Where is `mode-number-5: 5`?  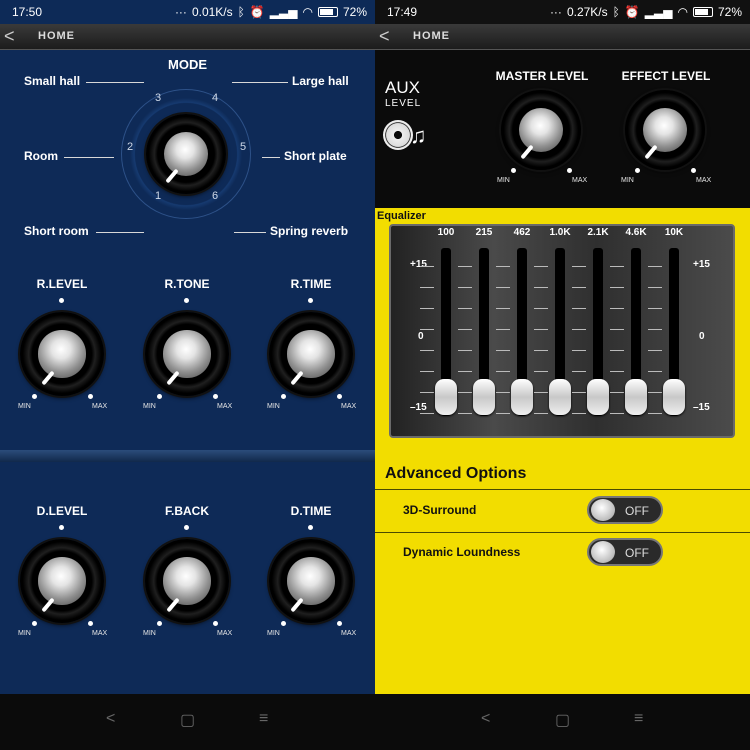
mode-number-5: 5 is located at coordinates (243, 147).